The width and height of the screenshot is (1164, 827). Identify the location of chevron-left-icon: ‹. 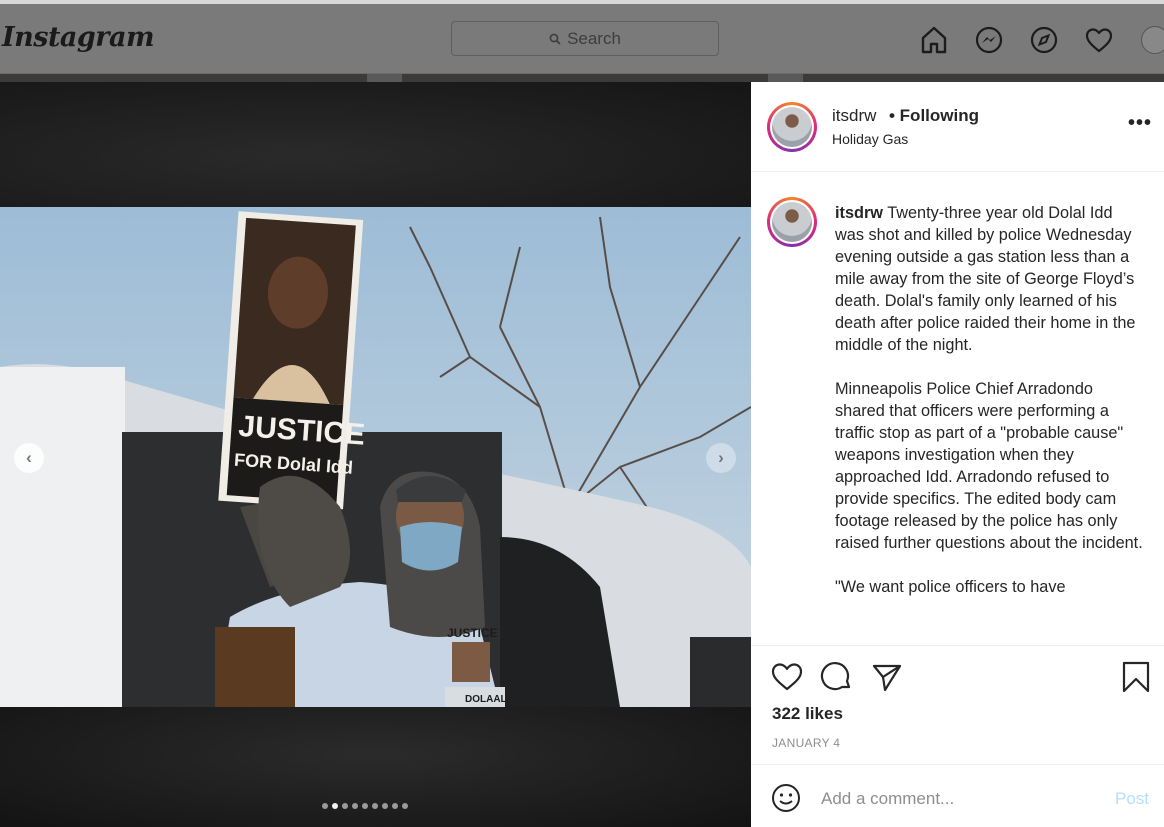
(29, 457).